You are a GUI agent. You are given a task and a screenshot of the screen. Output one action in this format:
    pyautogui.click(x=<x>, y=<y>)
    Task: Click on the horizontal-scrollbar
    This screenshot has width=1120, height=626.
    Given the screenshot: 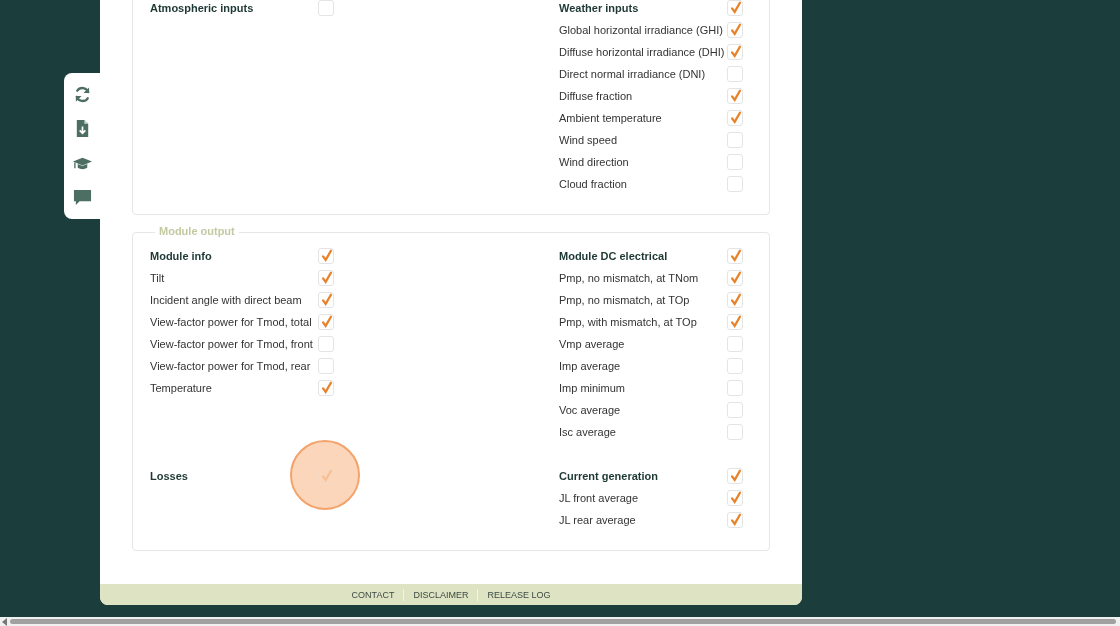 What is the action you would take?
    pyautogui.click(x=560, y=621)
    